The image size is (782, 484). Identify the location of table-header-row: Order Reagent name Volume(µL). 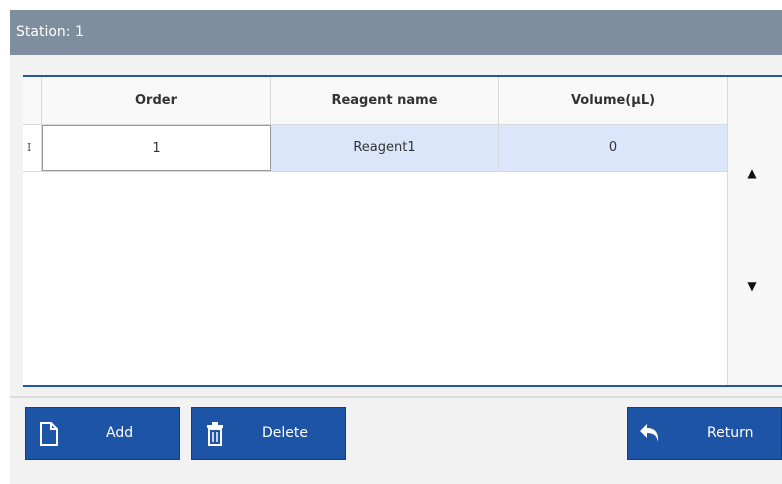
(375, 101).